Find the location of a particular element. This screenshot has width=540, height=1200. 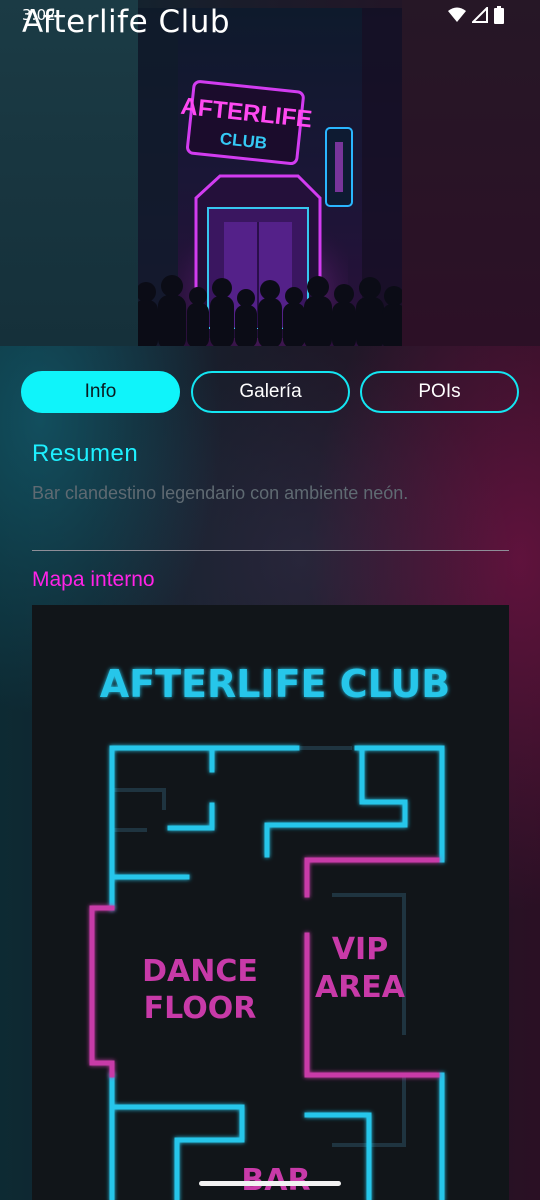

map-title: AFTERLIFE CLUB is located at coordinates (275, 684).